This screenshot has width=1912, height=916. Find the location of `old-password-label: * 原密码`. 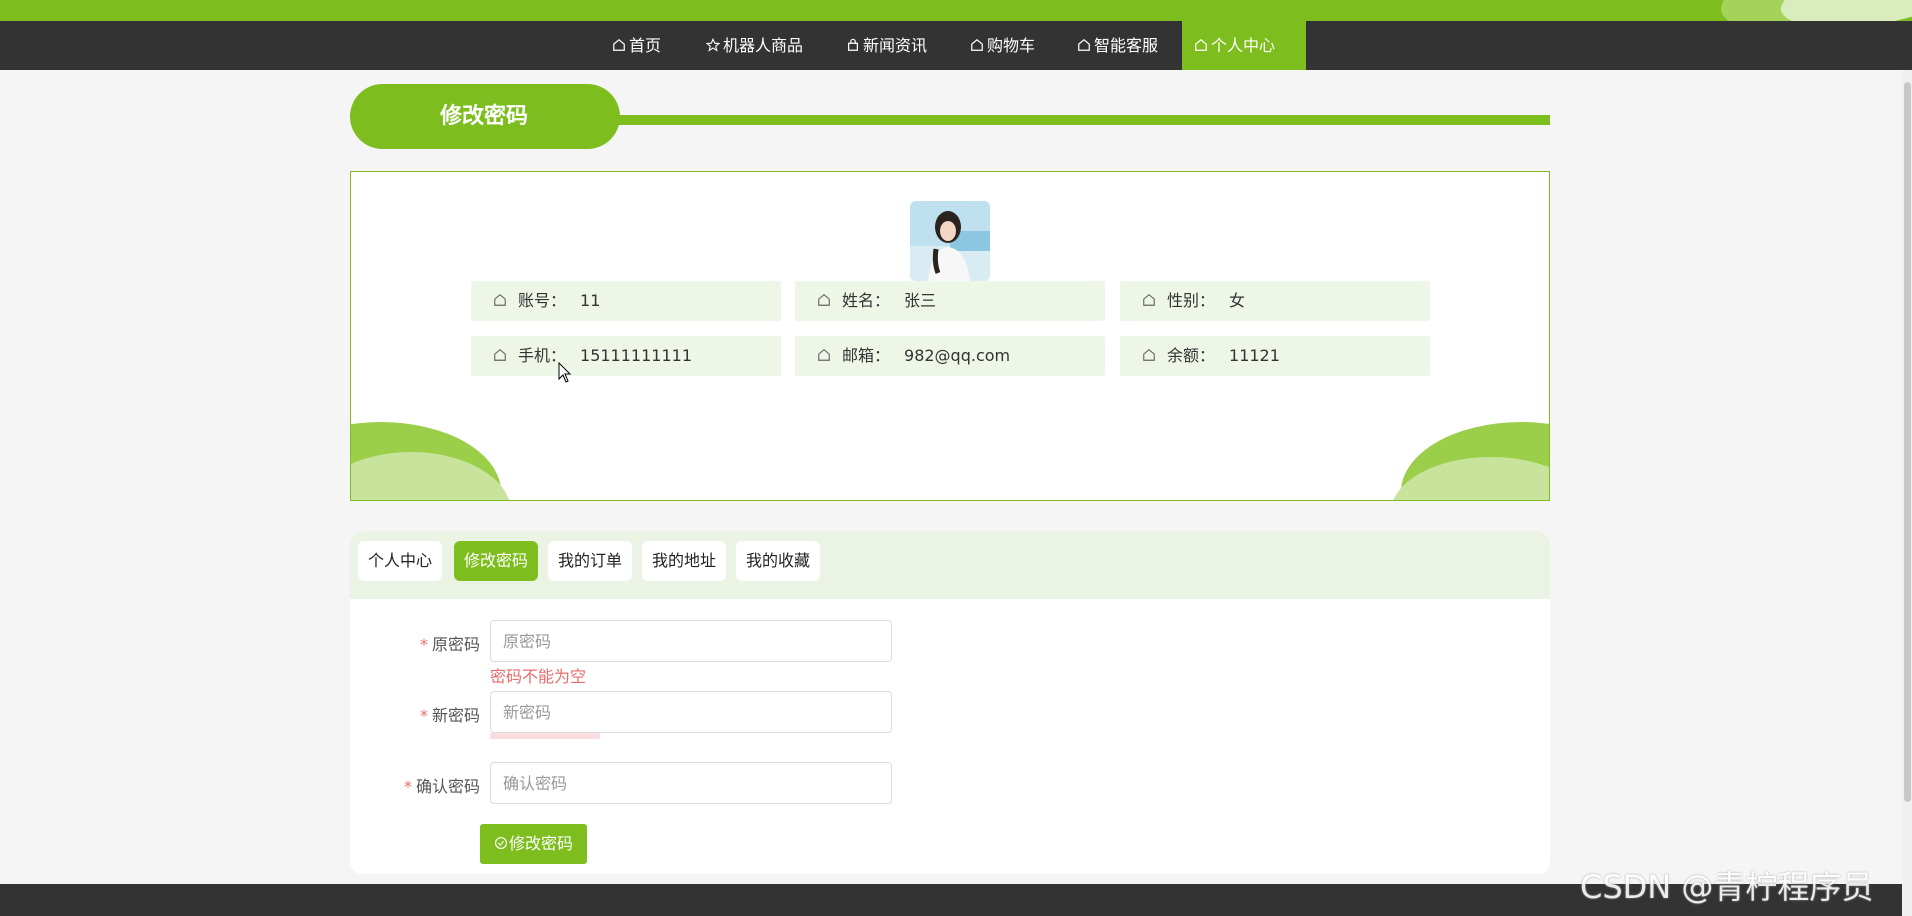

old-password-label: * 原密码 is located at coordinates (415, 643).